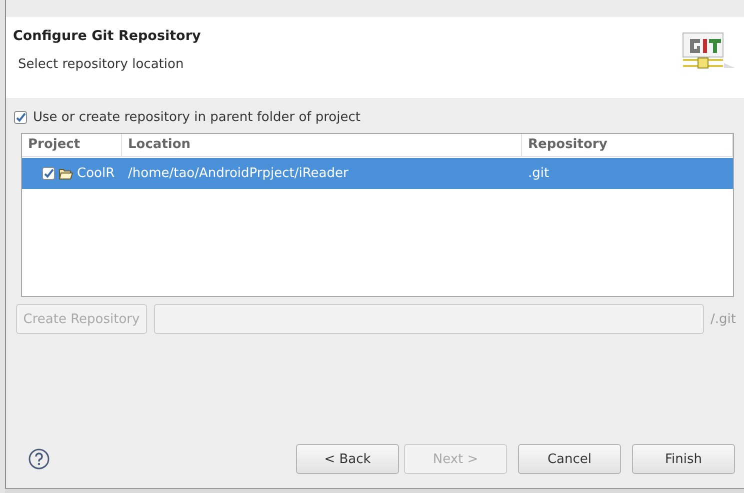 The height and width of the screenshot is (493, 744). I want to click on wizard-button: Finish, so click(683, 459).